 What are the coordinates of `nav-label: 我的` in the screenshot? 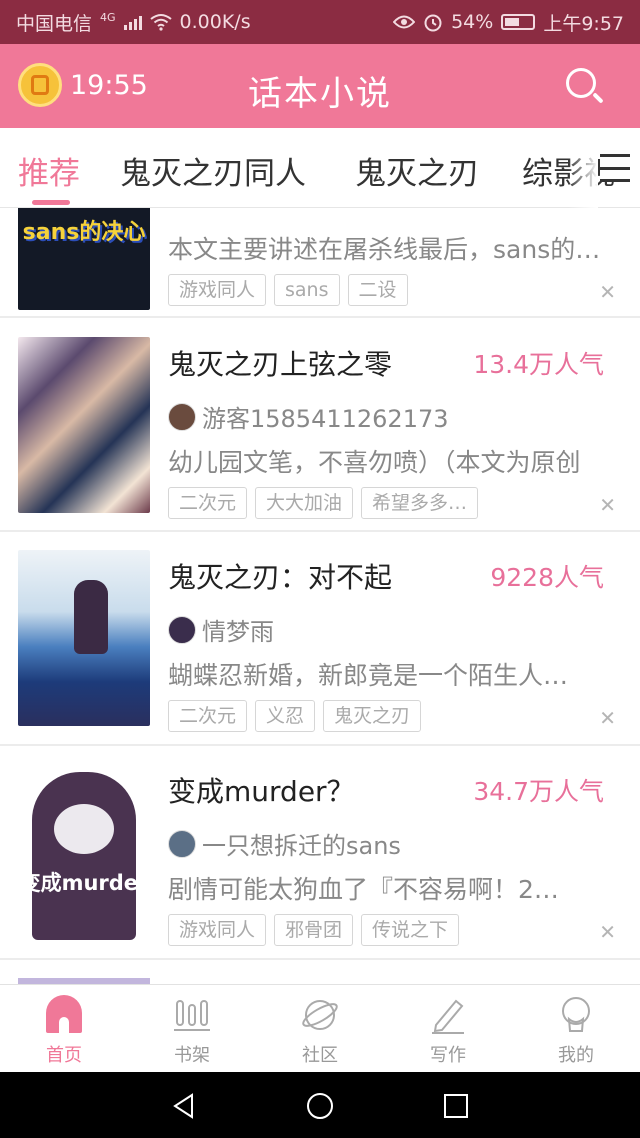 It's located at (576, 1055).